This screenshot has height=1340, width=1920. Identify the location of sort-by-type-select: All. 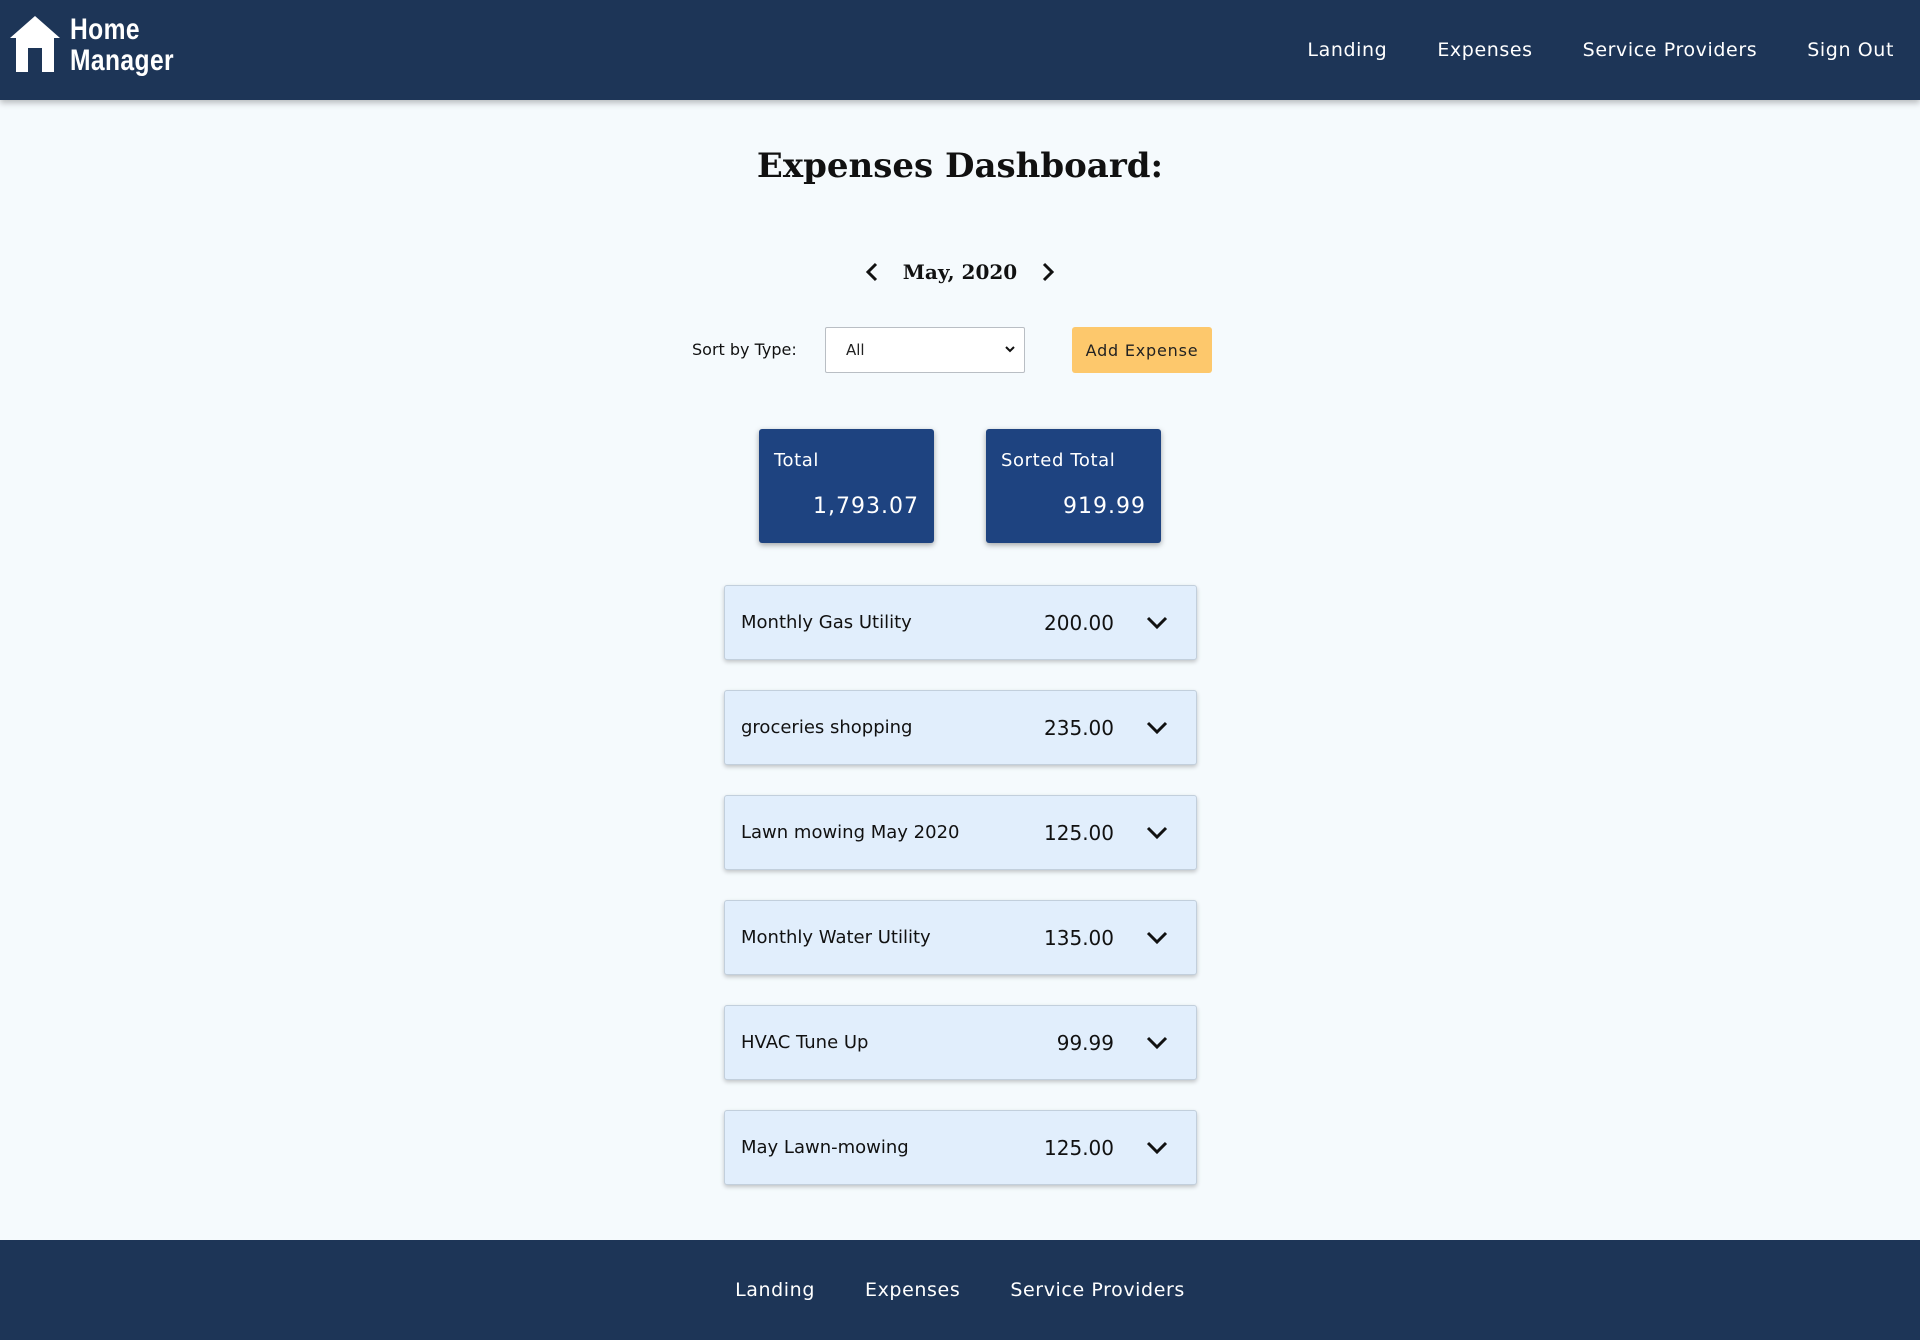
(925, 350).